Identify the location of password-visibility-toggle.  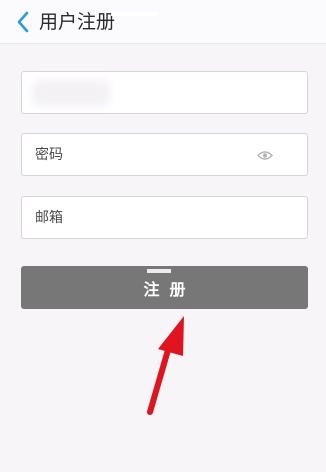
(265, 155).